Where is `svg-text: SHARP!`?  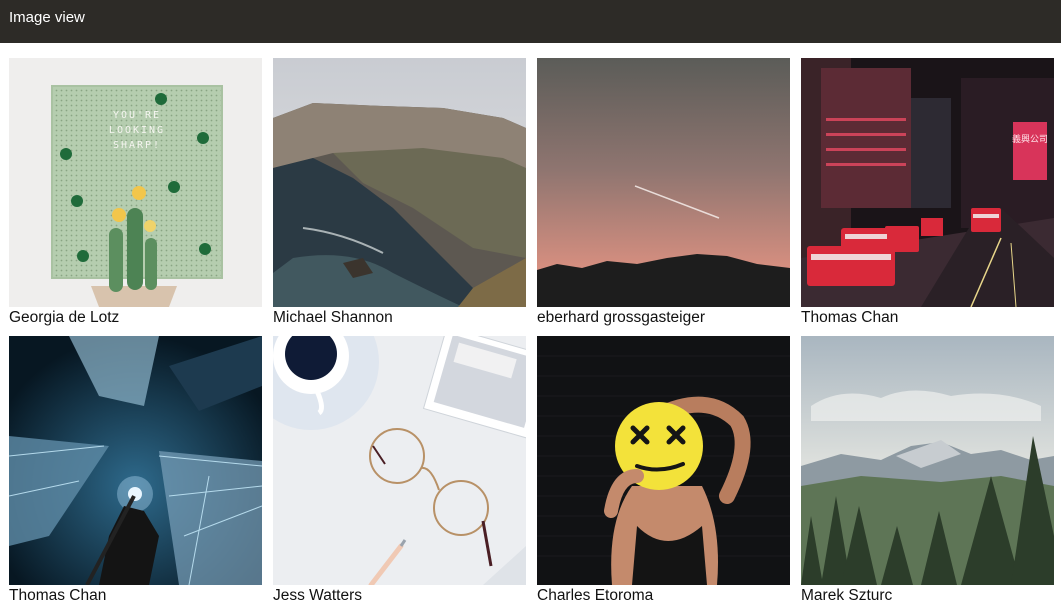 svg-text: SHARP! is located at coordinates (137, 145).